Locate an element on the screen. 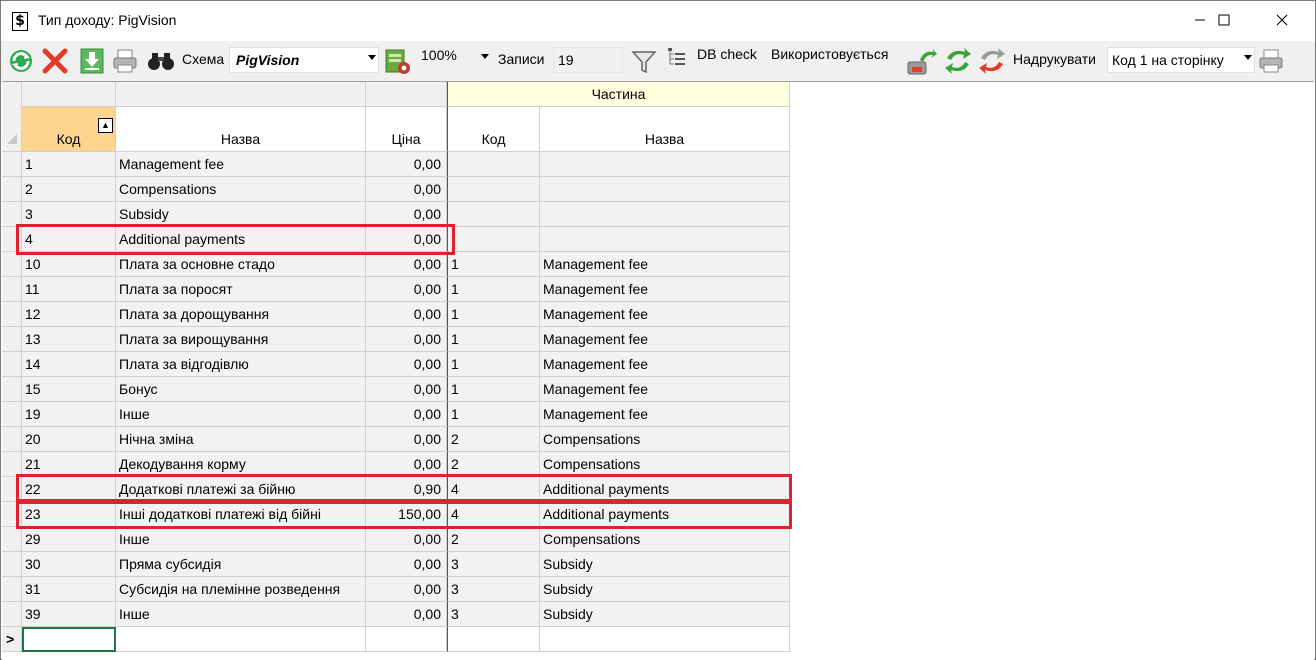 The height and width of the screenshot is (660, 1316). table-cell-name: Subsidy is located at coordinates (241, 214).